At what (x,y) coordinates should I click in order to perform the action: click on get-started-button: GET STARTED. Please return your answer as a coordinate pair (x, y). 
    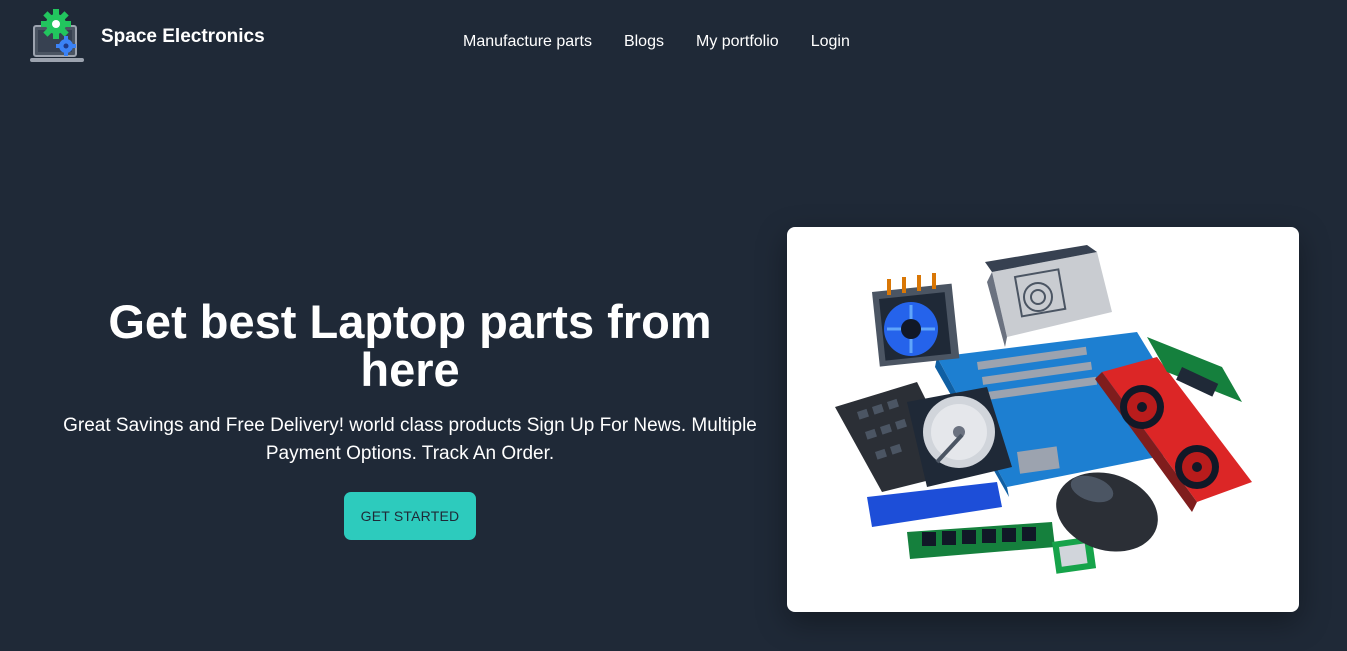
    Looking at the image, I should click on (410, 516).